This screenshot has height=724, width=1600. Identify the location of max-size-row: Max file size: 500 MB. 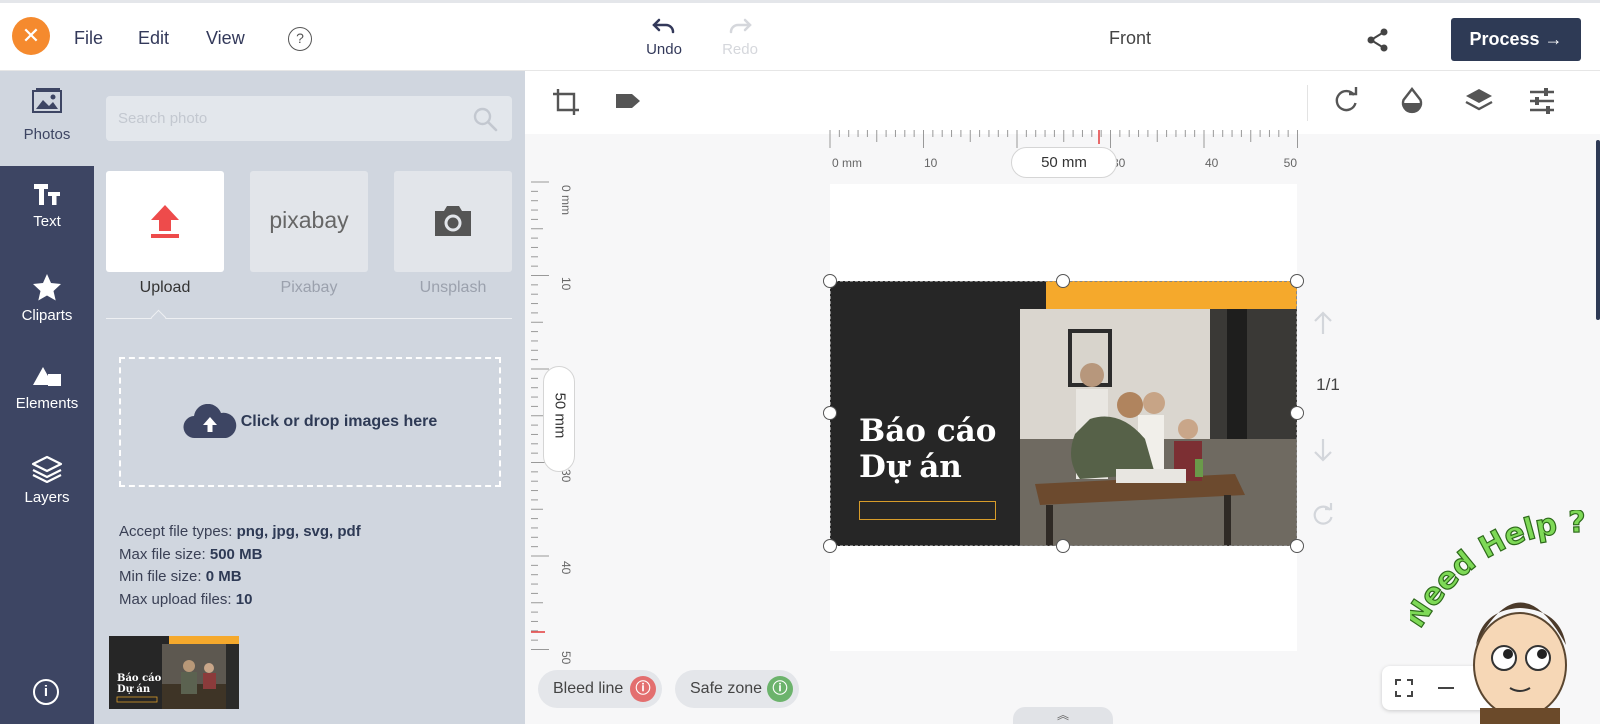
(240, 555).